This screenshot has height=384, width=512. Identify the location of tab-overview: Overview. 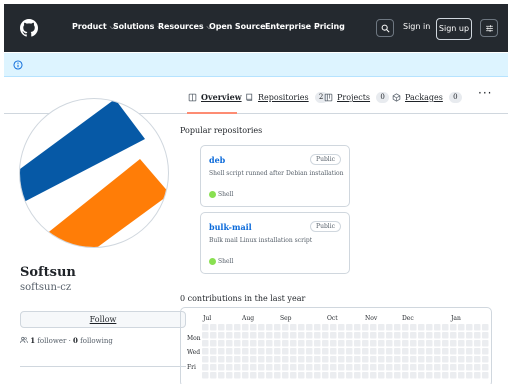
(215, 97).